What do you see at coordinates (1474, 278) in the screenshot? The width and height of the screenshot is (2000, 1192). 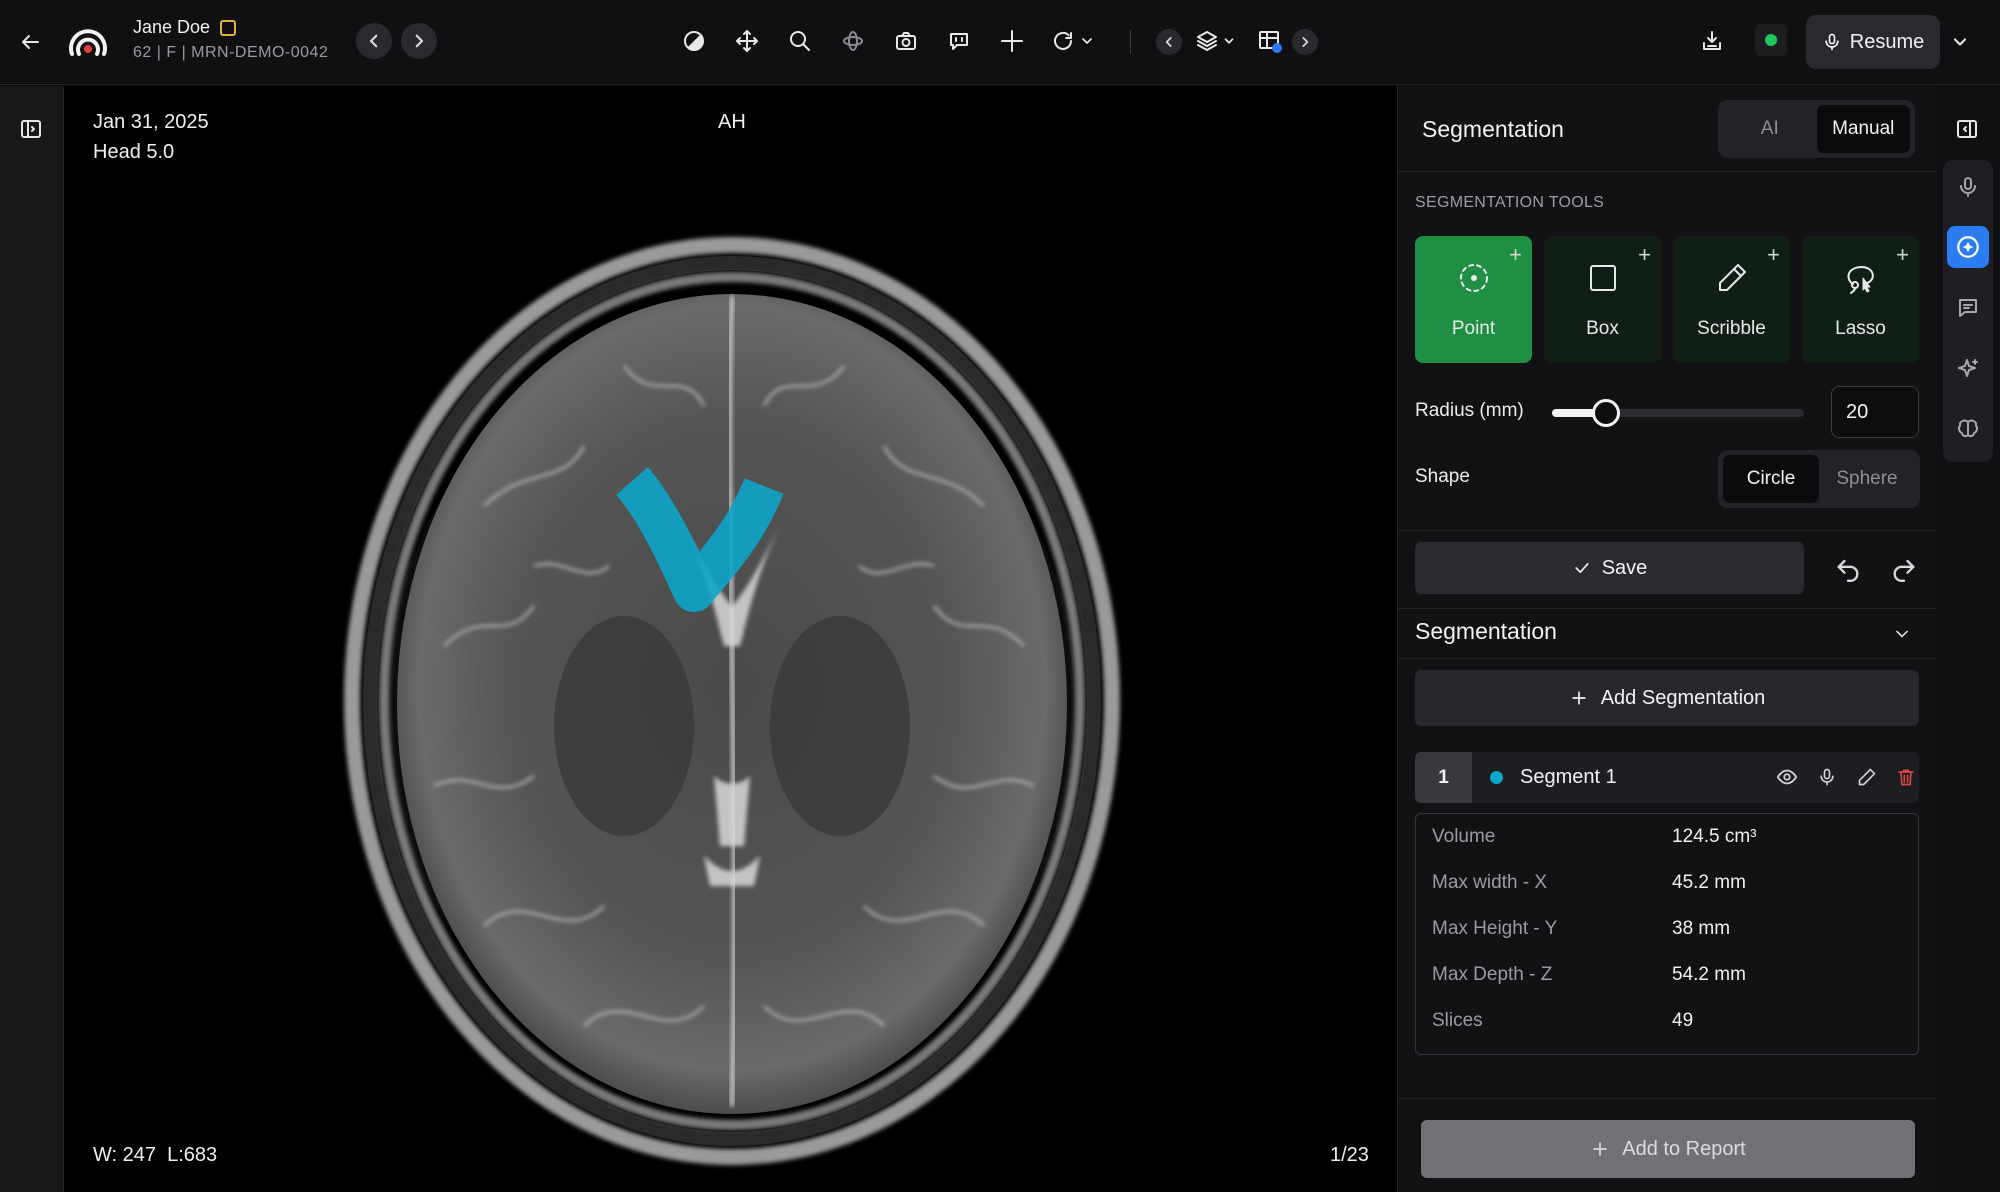 I see `point-icon` at bounding box center [1474, 278].